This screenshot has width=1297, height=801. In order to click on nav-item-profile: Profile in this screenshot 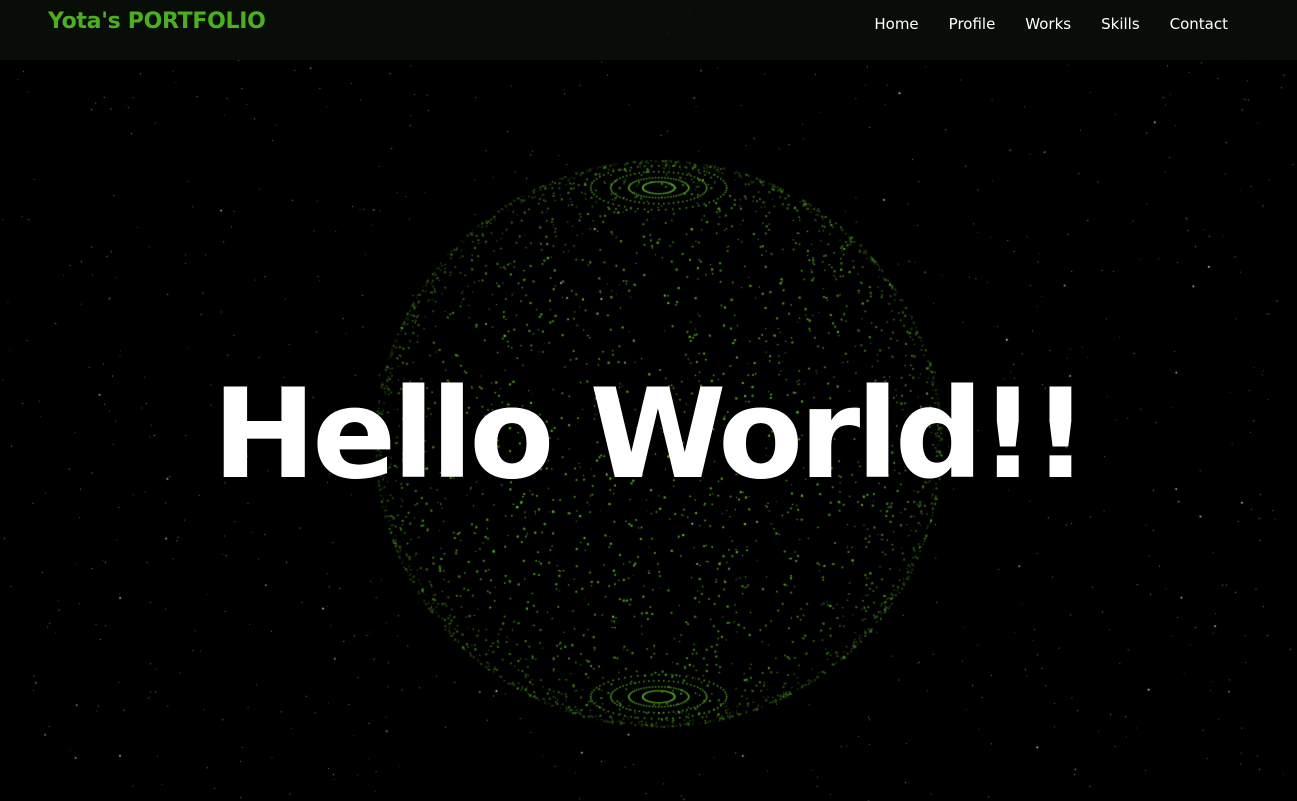, I will do `click(972, 24)`.